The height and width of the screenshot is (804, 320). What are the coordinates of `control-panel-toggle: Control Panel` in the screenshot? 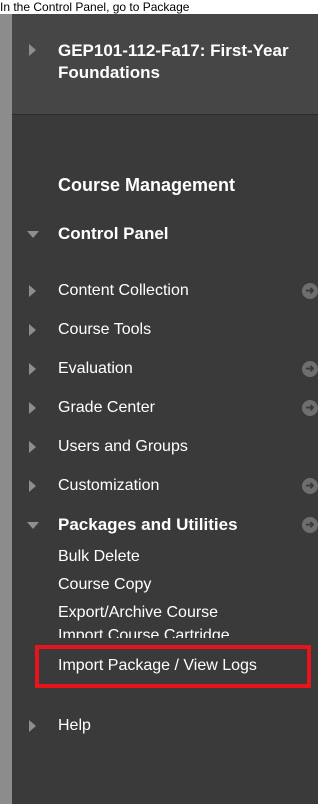 It's located at (165, 234).